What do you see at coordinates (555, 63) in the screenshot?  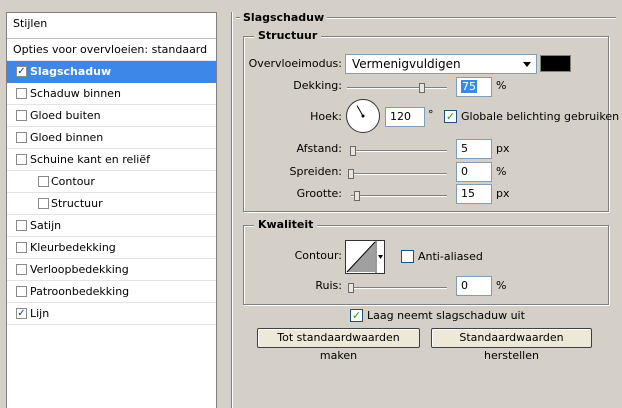 I see `shadow-color-swatch` at bounding box center [555, 63].